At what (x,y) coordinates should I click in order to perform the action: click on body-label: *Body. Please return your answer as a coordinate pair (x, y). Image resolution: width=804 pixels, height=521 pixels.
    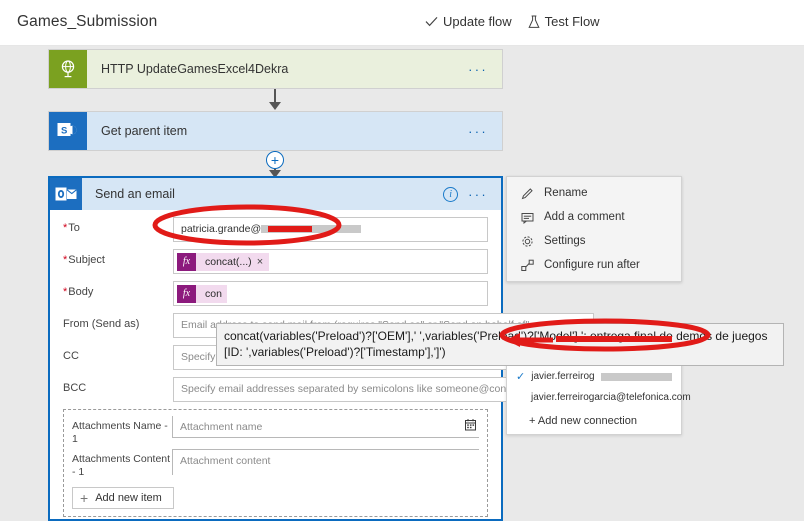
    Looking at the image, I should click on (78, 292).